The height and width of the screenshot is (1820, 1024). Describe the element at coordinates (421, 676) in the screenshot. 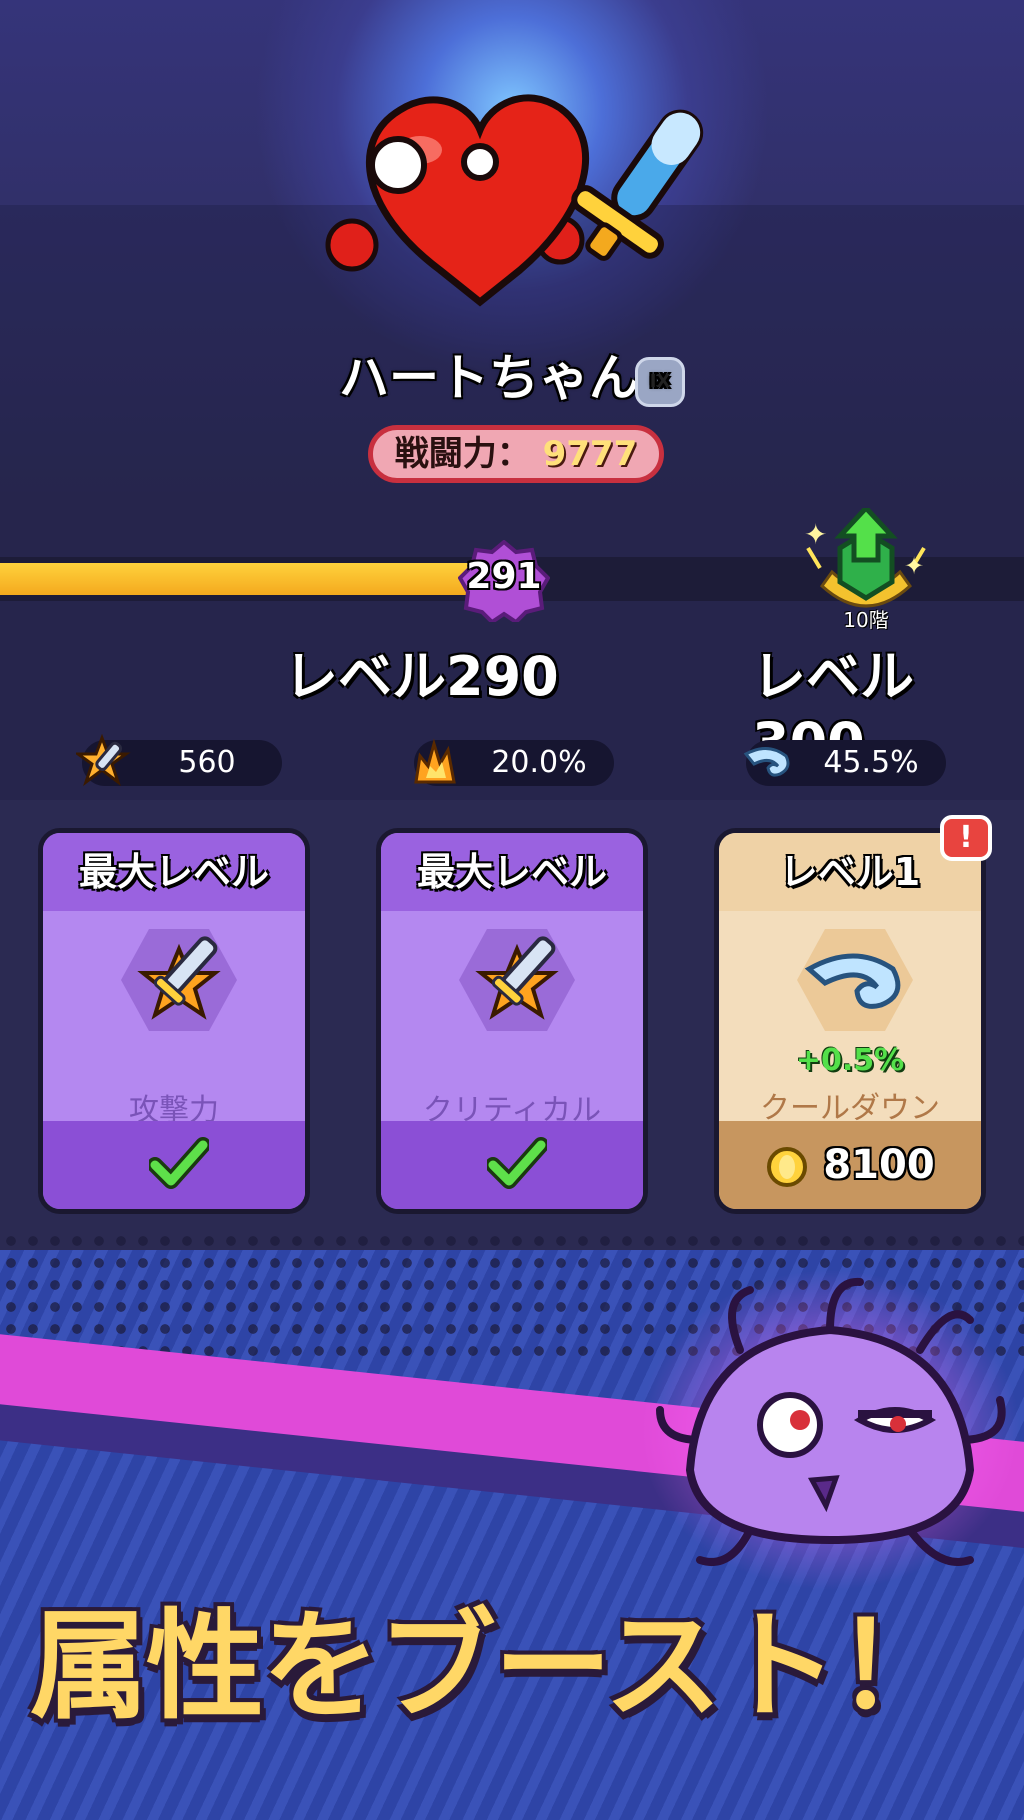

I see `current-level-label: レベル290` at that location.